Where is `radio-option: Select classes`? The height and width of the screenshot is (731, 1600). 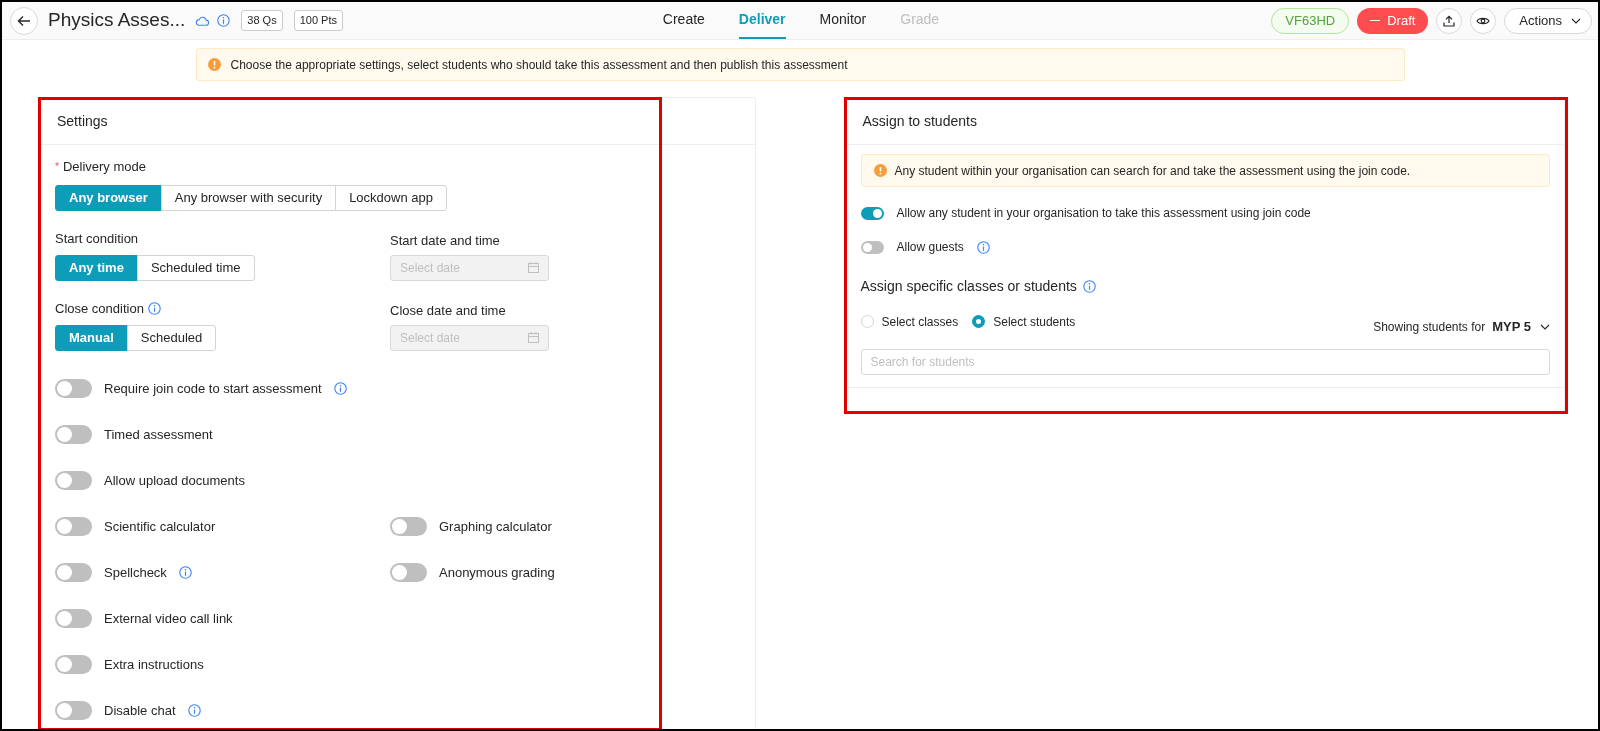
radio-option: Select classes is located at coordinates (909, 321).